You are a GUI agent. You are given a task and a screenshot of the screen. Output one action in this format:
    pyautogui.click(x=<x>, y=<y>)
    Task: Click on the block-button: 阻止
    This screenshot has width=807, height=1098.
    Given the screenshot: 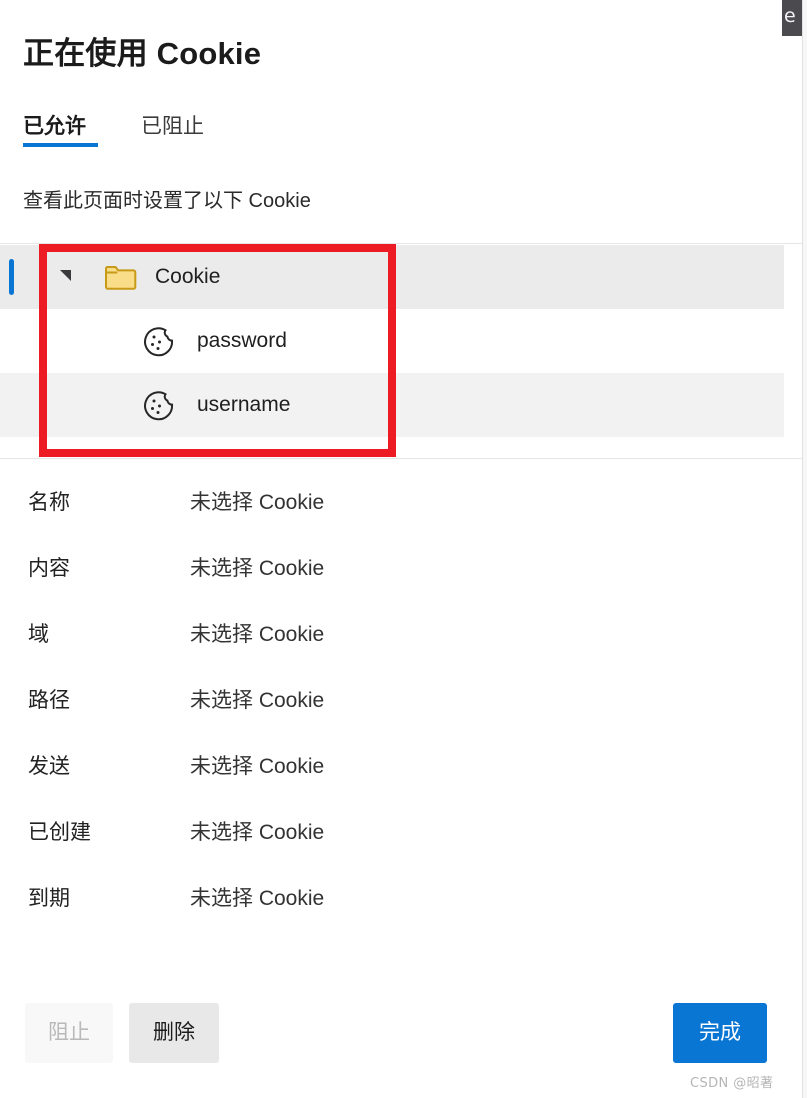 What is the action you would take?
    pyautogui.click(x=69, y=1033)
    